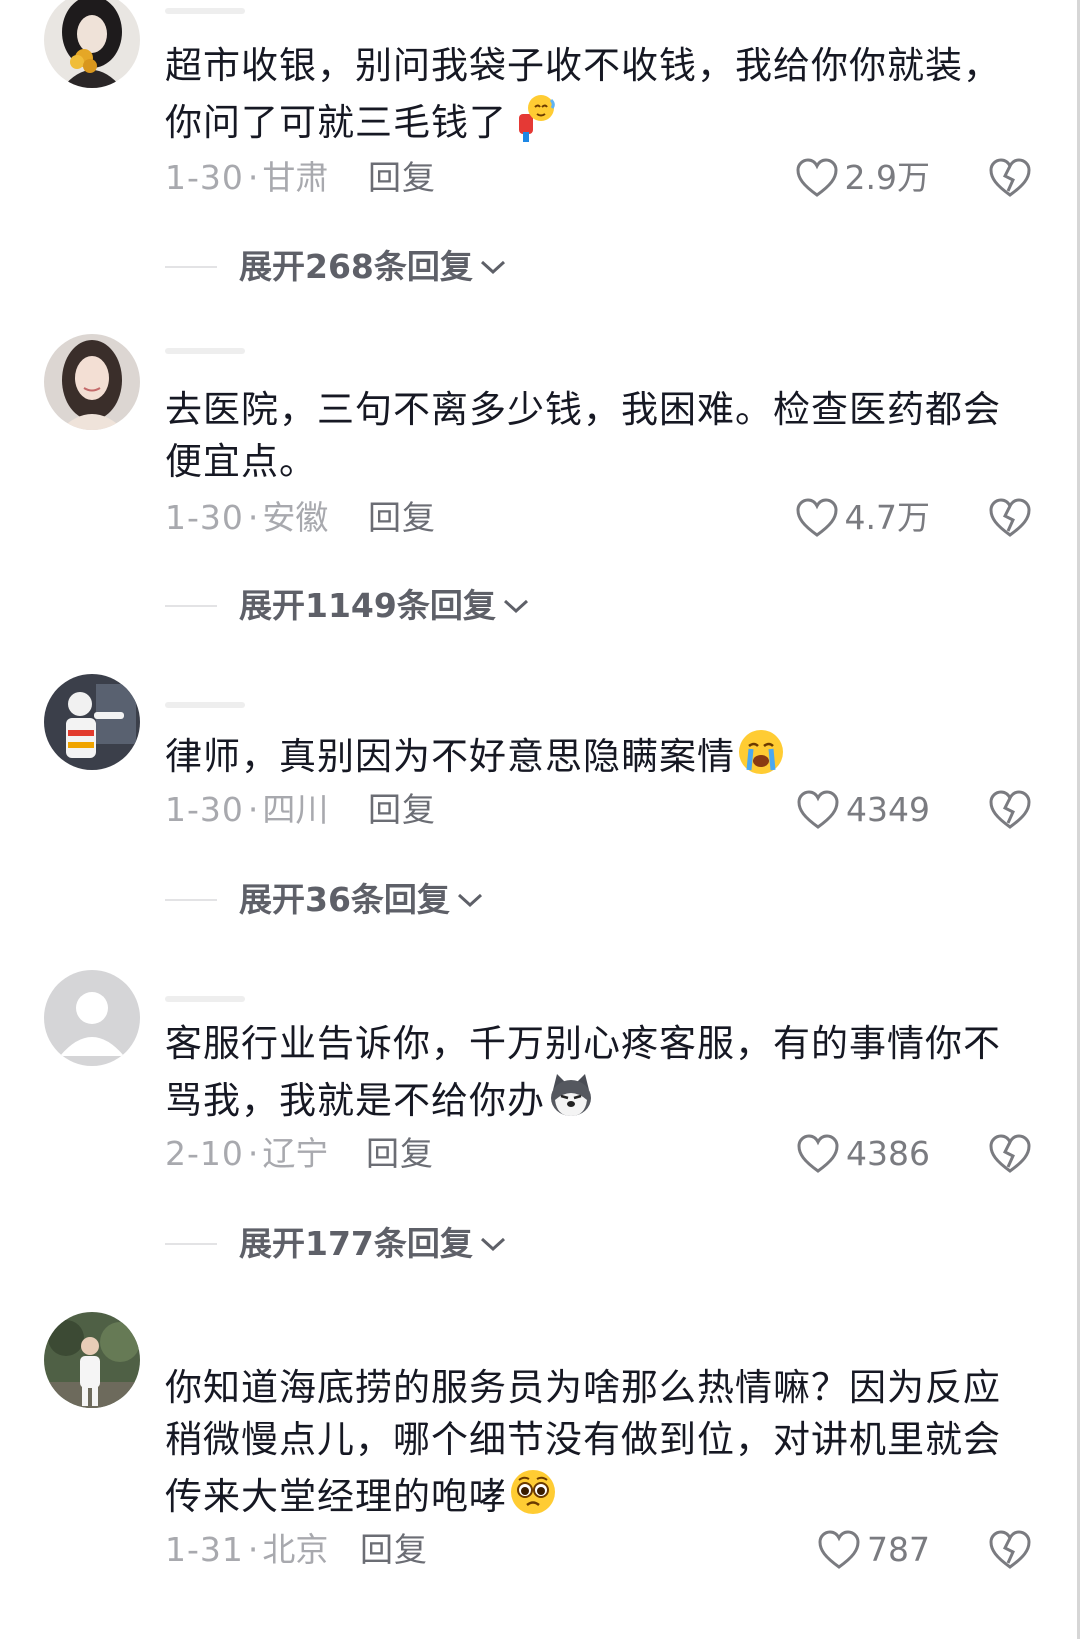 This screenshot has height=1639, width=1080. What do you see at coordinates (336, 1244) in the screenshot?
I see `expand-replies-button: 展开177条回复` at bounding box center [336, 1244].